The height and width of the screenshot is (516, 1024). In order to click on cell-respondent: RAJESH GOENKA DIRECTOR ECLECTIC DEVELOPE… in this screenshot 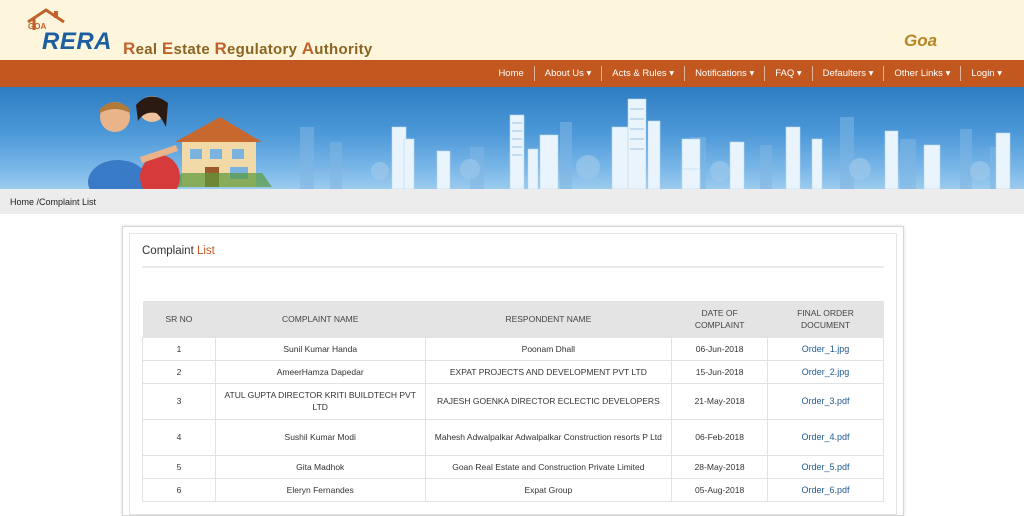, I will do `click(548, 401)`.